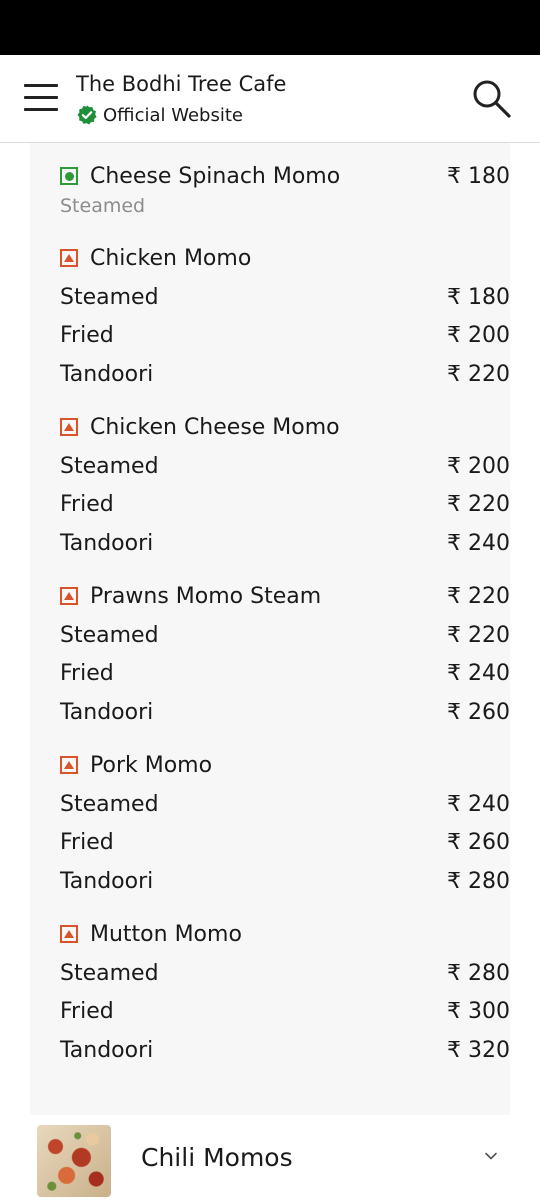 The width and height of the screenshot is (540, 1200). Describe the element at coordinates (478, 1011) in the screenshot. I see `variant-price: ₹ 300` at that location.